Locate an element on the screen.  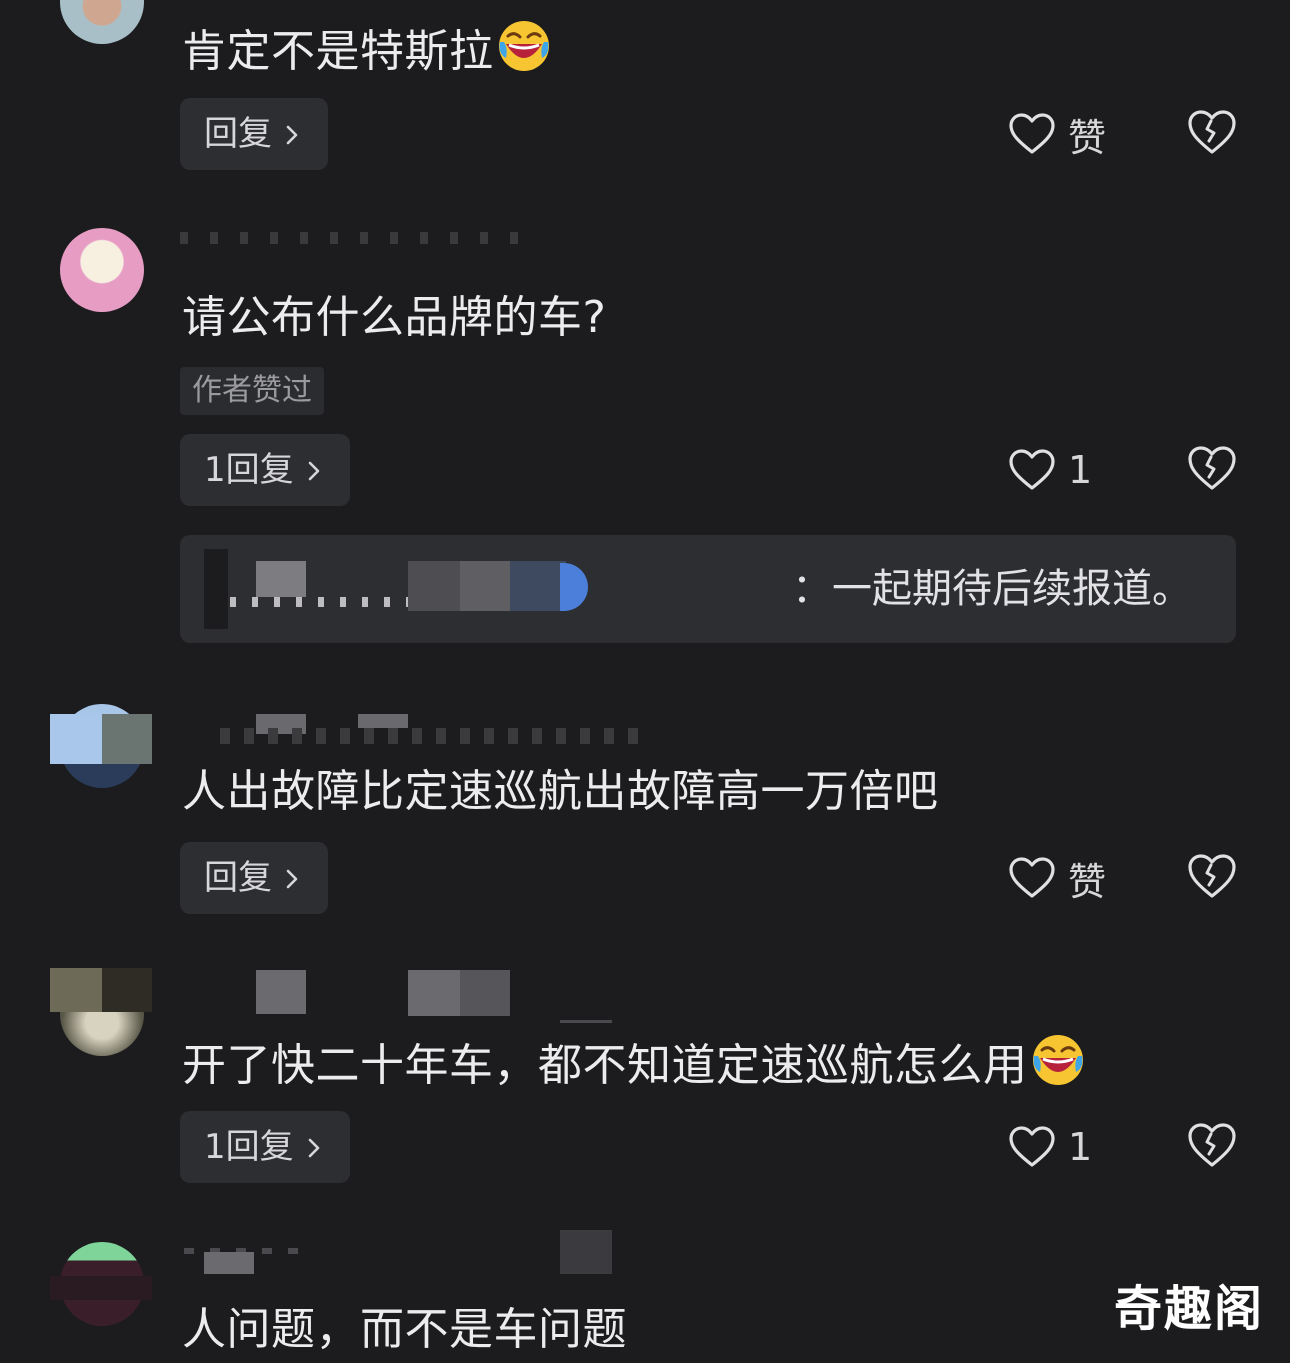
comment-text: 人问题，而不是车问题 is located at coordinates (404, 1329).